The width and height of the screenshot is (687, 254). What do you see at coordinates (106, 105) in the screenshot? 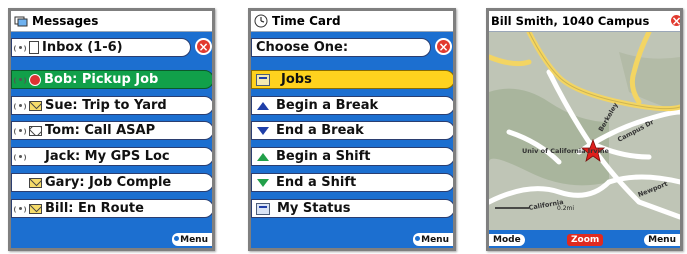
I see `message-label: Sue: Trip to Yard` at bounding box center [106, 105].